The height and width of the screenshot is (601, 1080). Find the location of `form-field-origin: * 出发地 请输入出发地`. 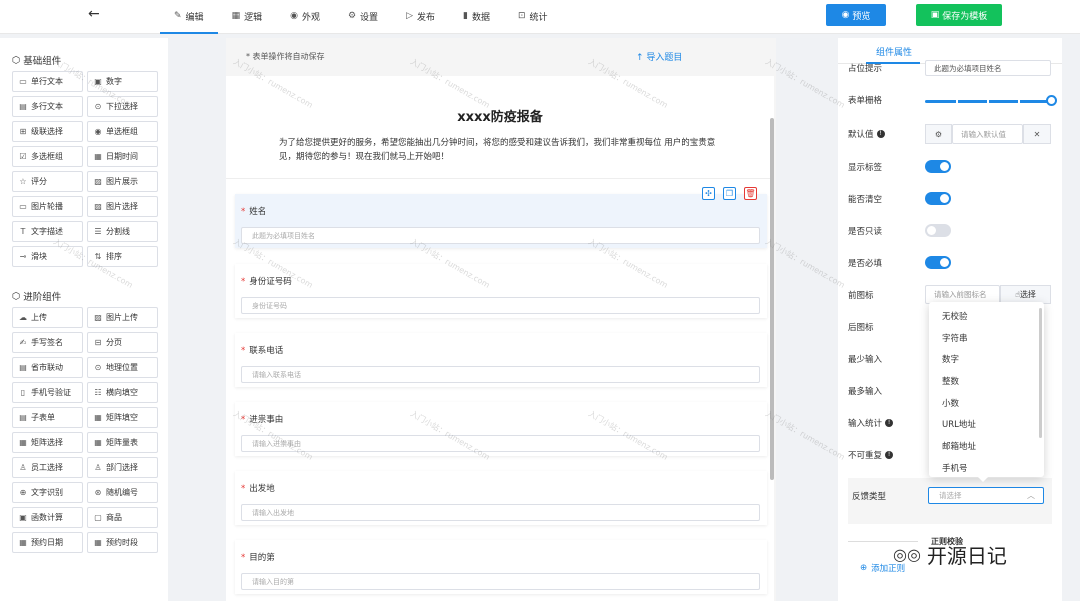

form-field-origin: * 出发地 请输入出发地 is located at coordinates (501, 498).